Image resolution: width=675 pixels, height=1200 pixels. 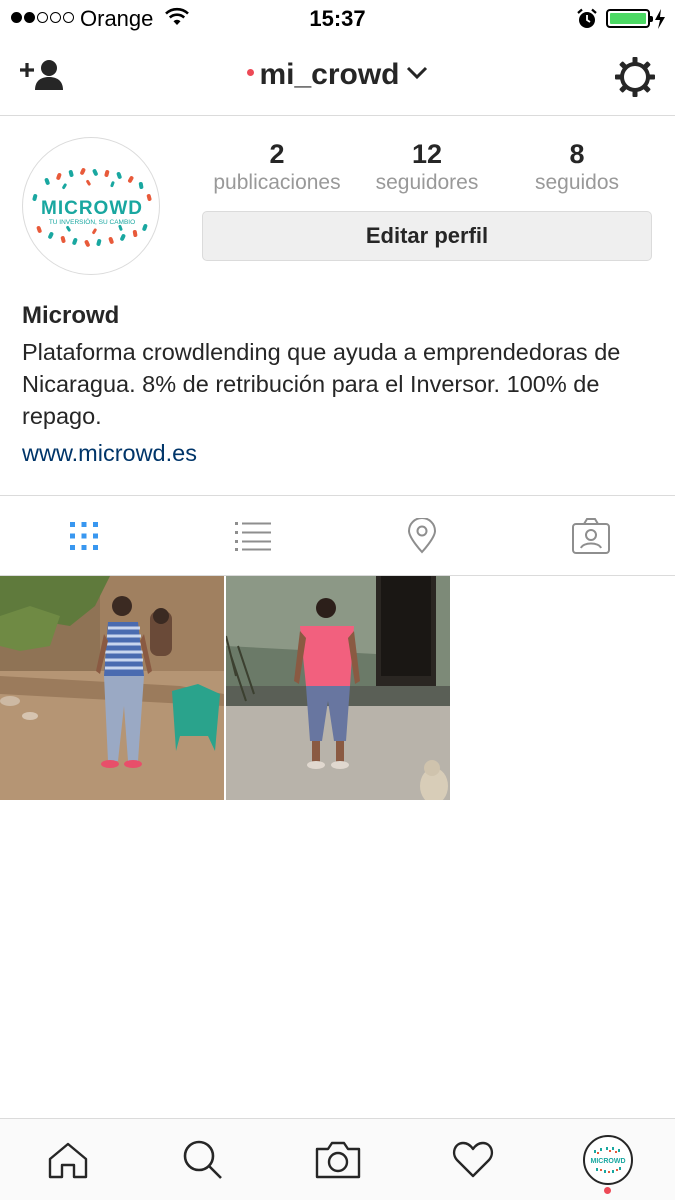 I want to click on tab-camera, so click(x=337, y=1159).